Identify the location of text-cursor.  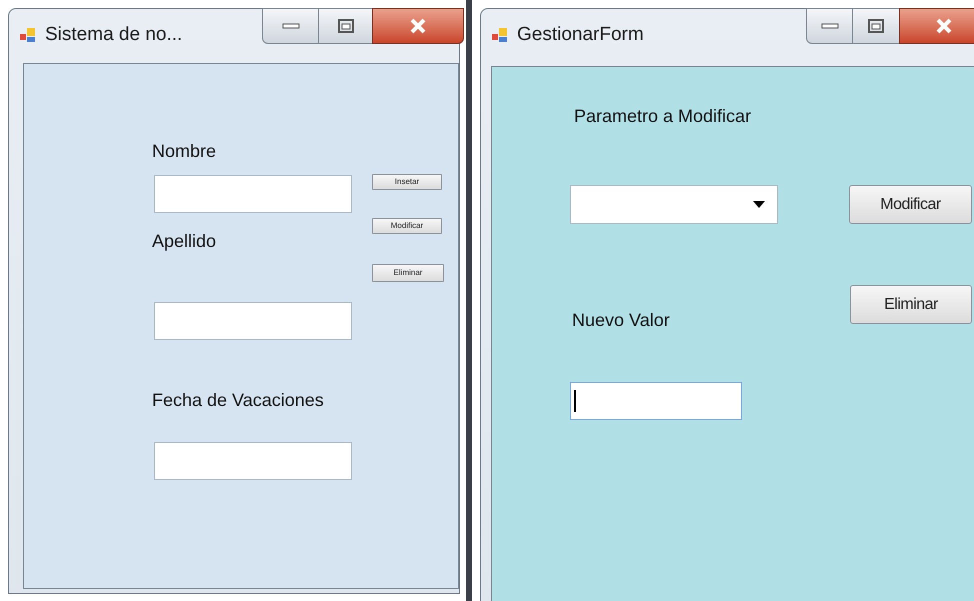
(575, 401).